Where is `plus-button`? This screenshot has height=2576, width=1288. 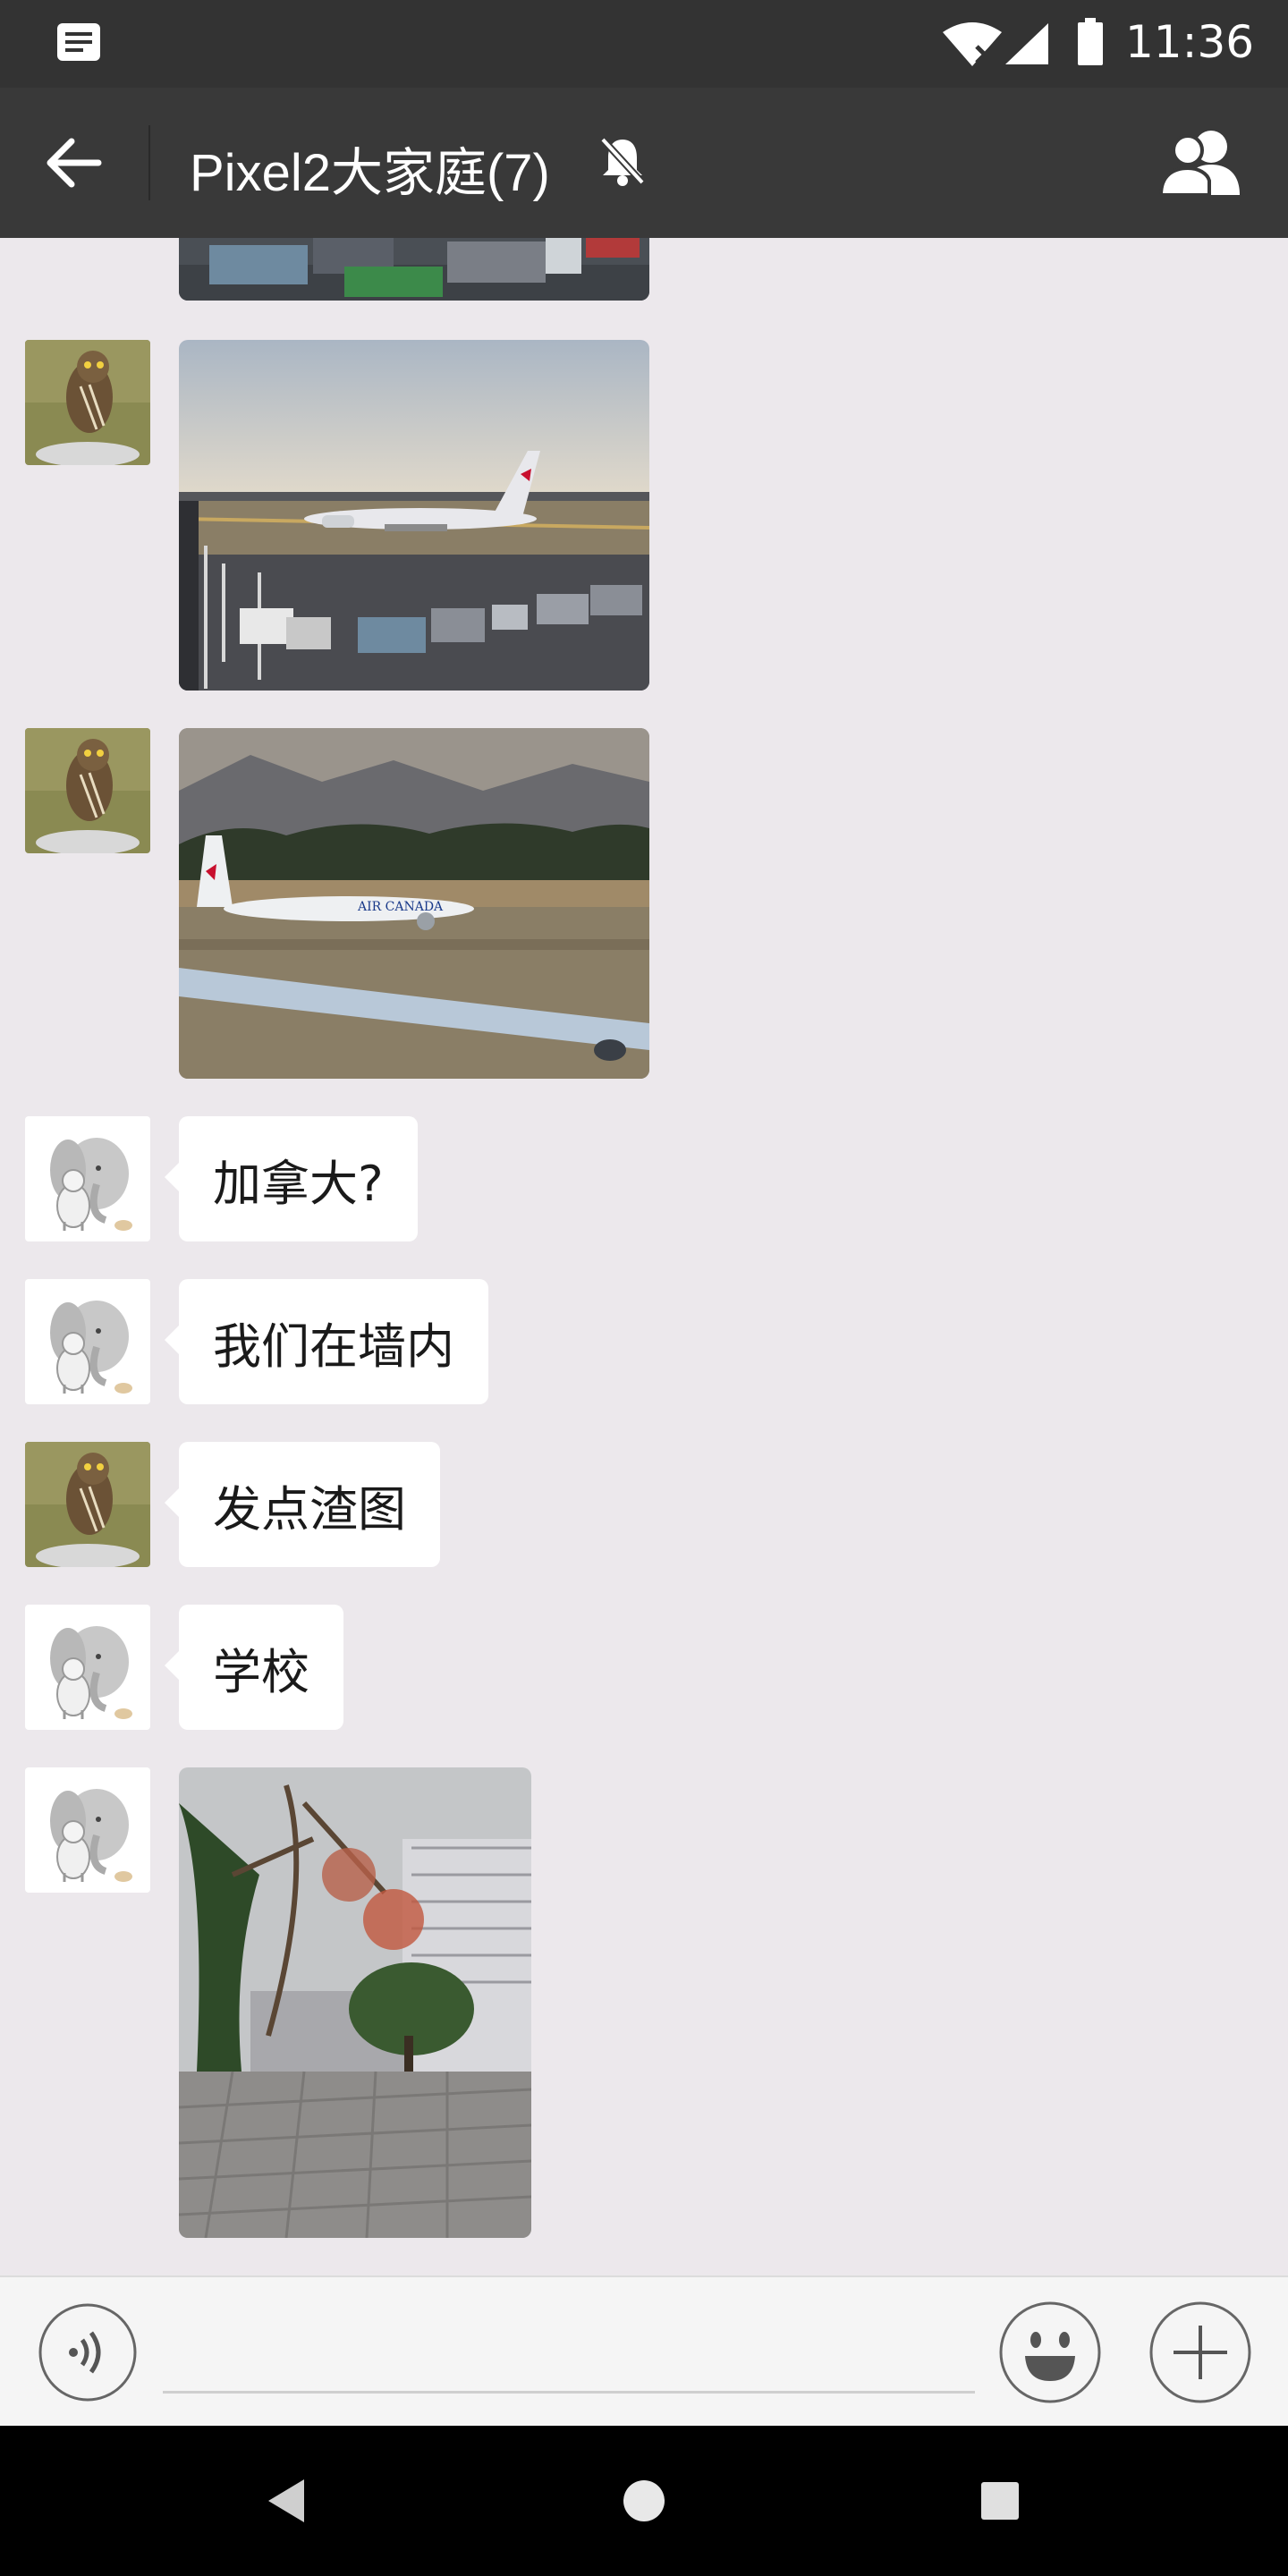
plus-button is located at coordinates (1200, 2352).